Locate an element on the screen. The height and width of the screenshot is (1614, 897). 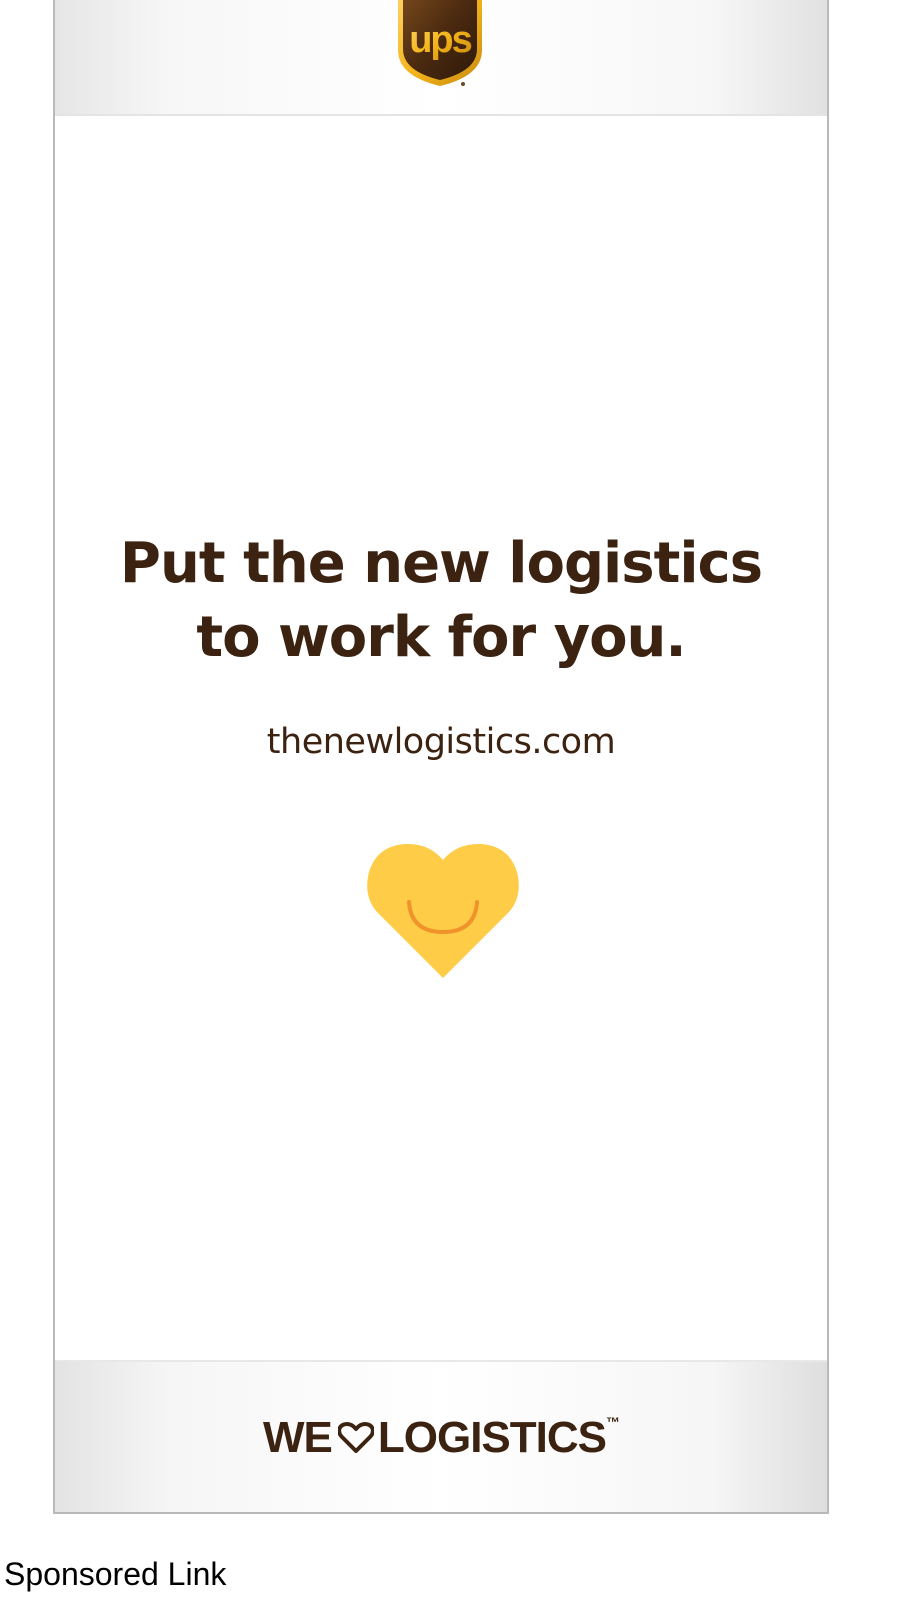
headline-line-1: Put the new logistics is located at coordinates (441, 563).